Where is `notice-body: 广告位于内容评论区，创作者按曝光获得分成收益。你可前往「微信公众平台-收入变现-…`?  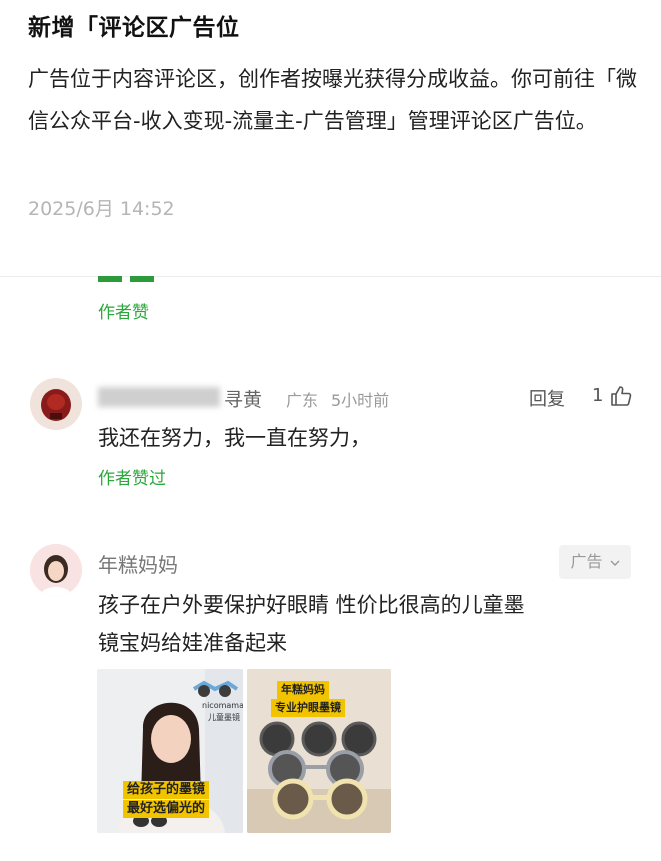
notice-body: 广告位于内容评论区，创作者按曝光获得分成收益。你可前往「微信公众平台-收入变现-… is located at coordinates (332, 100).